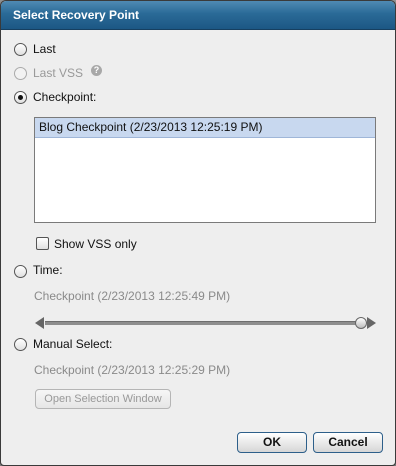 The height and width of the screenshot is (466, 396). Describe the element at coordinates (361, 323) in the screenshot. I see `time-slider-thumb` at that location.